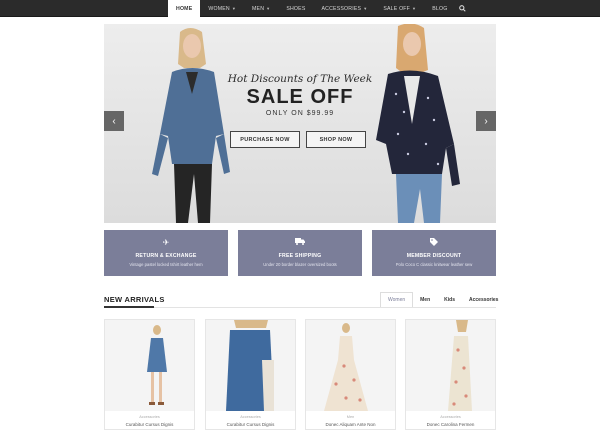 This screenshot has width=600, height=430. I want to click on nav-label: ACCESSORIES, so click(341, 8).